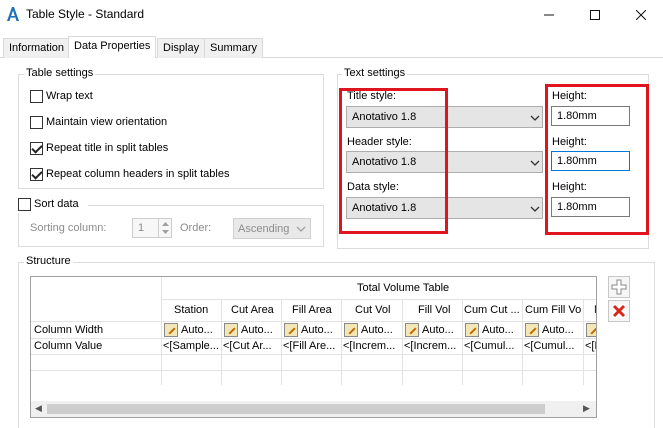 The height and width of the screenshot is (428, 663). Describe the element at coordinates (68, 228) in the screenshot. I see `sorting-column-label: Sorting column:` at that location.